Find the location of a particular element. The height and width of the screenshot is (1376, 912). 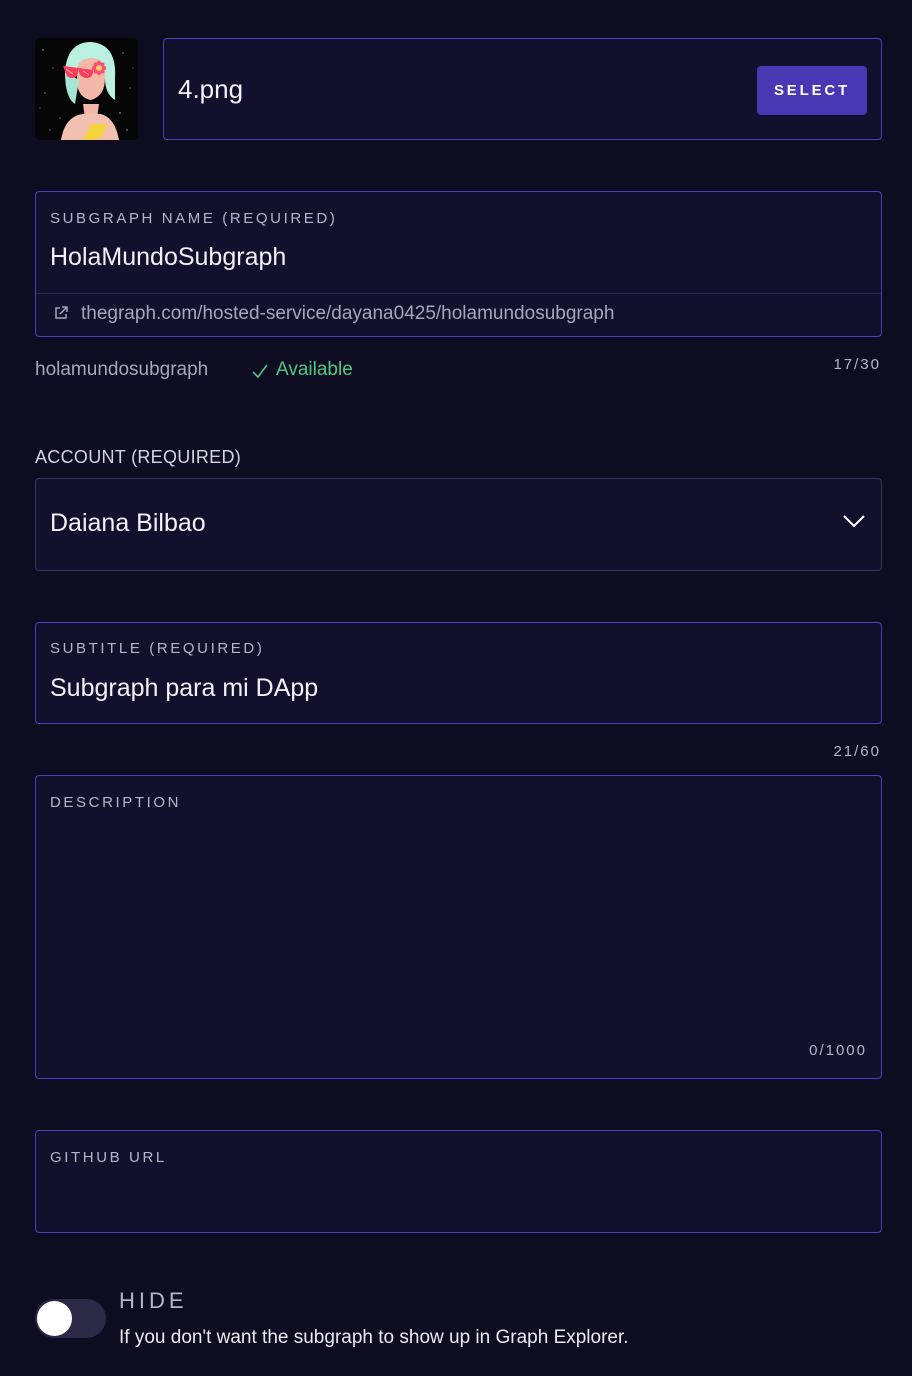

name-url-divider is located at coordinates (458, 293).